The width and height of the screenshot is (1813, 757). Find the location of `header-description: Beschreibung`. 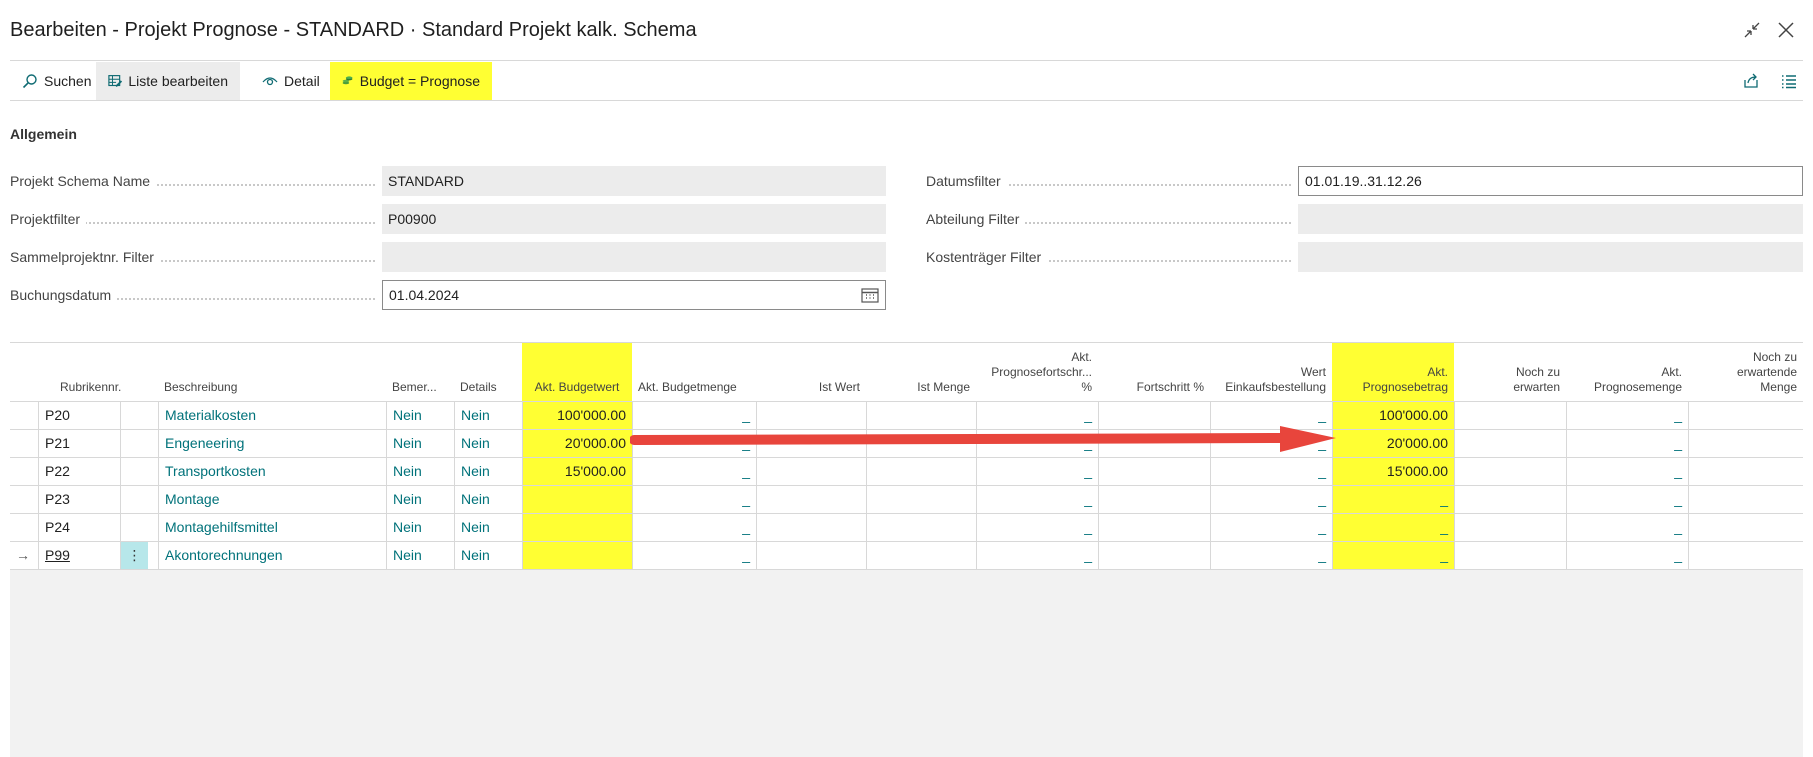

header-description: Beschreibung is located at coordinates (272, 372).